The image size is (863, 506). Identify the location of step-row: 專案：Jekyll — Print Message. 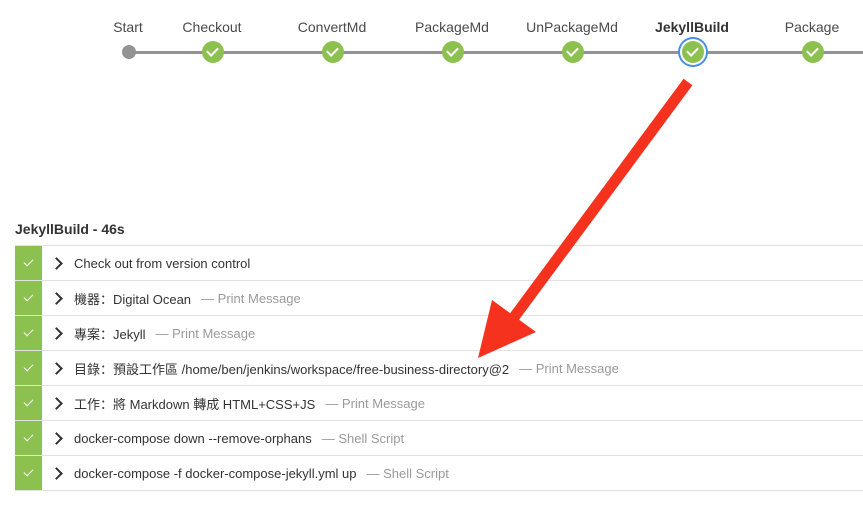
(439, 333).